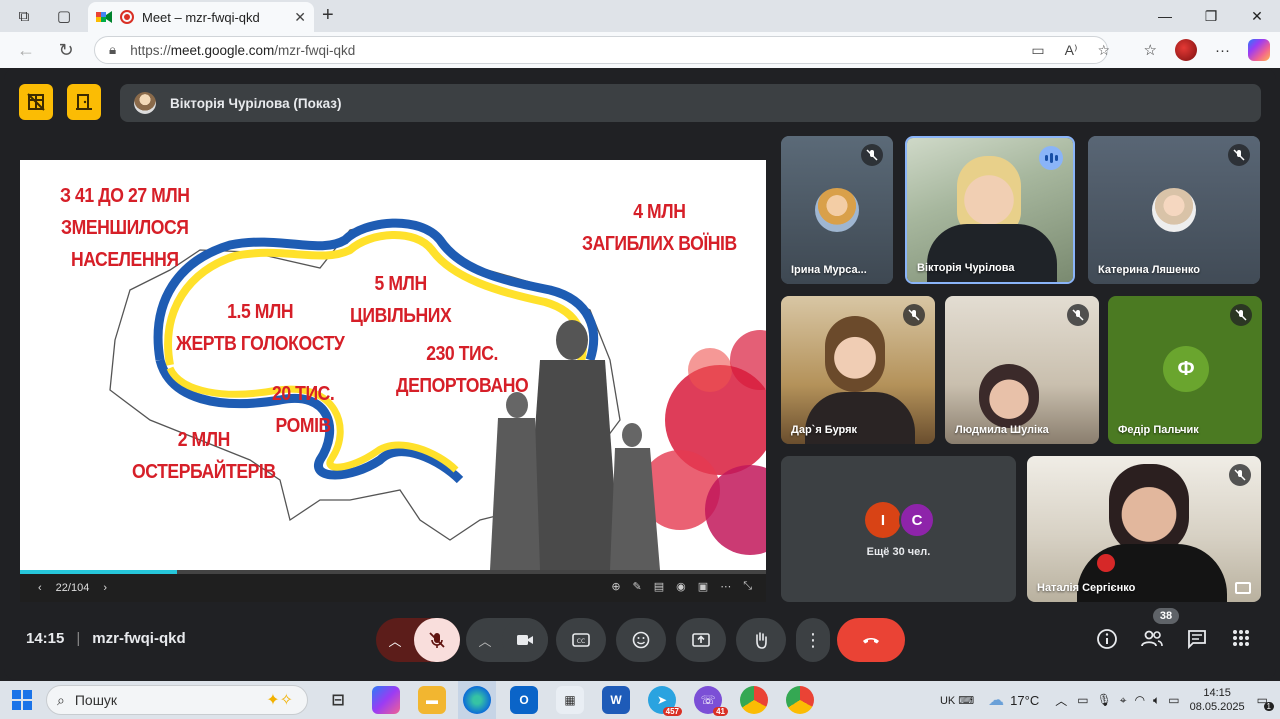 The image size is (1280, 719). I want to click on slide-text-soldiers: 4 МЛН ЗАГИБЛИХ ВОЇНІВ, so click(659, 228).